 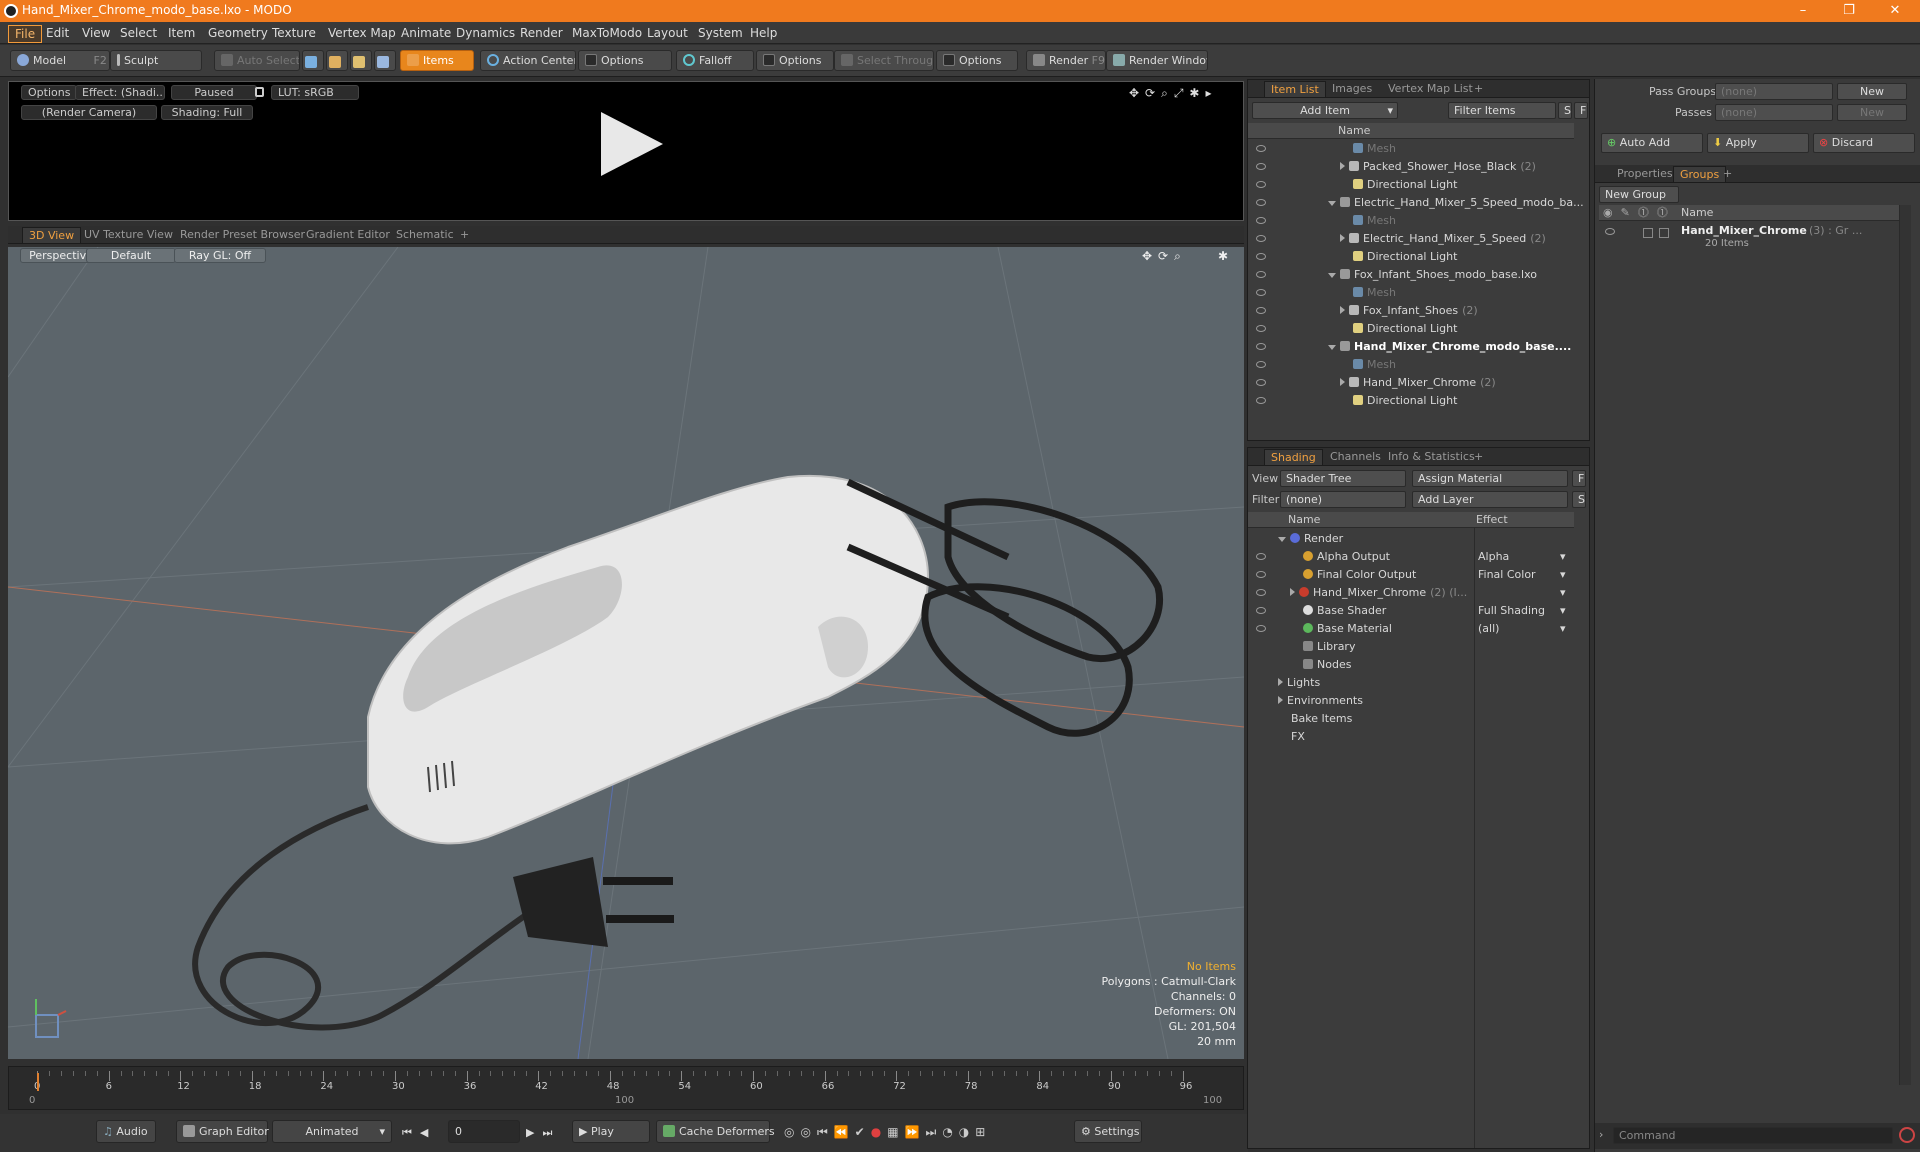 I want to click on shader-row: Base Shader Full Shading ▾, so click(x=1411, y=611).